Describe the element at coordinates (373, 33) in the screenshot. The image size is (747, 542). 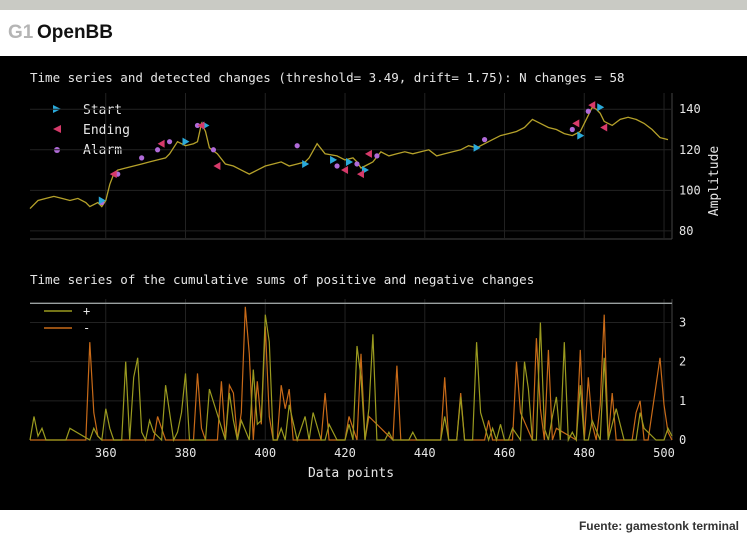
I see `figure-header: G1 OpenBB` at that location.